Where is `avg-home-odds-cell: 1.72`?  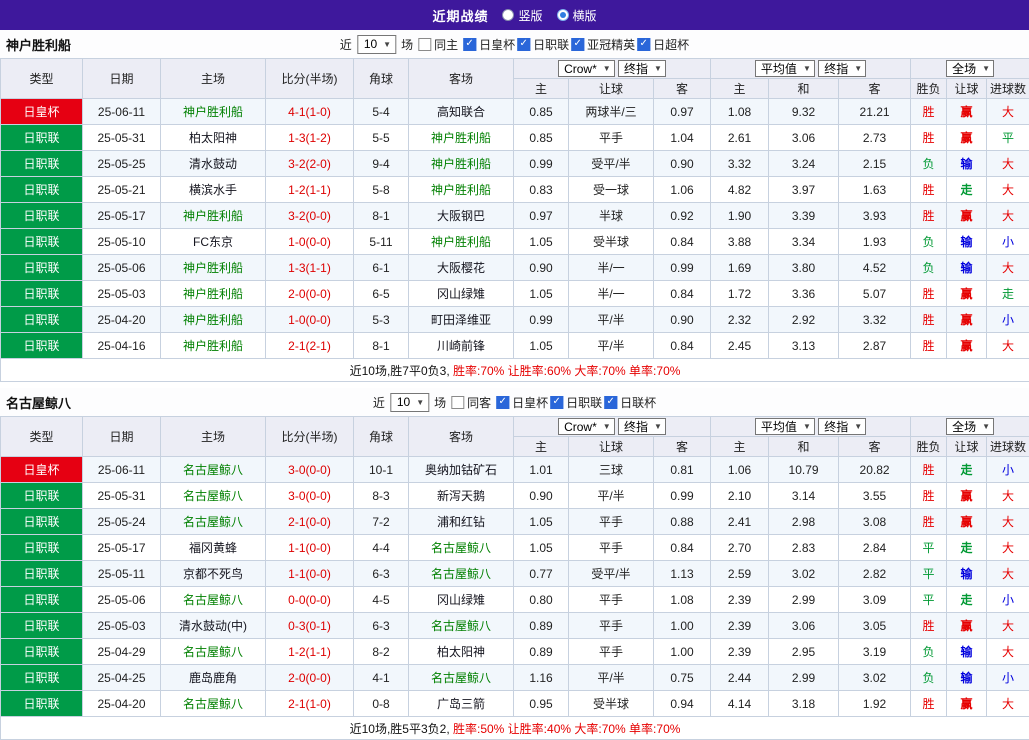
avg-home-odds-cell: 1.72 is located at coordinates (740, 294).